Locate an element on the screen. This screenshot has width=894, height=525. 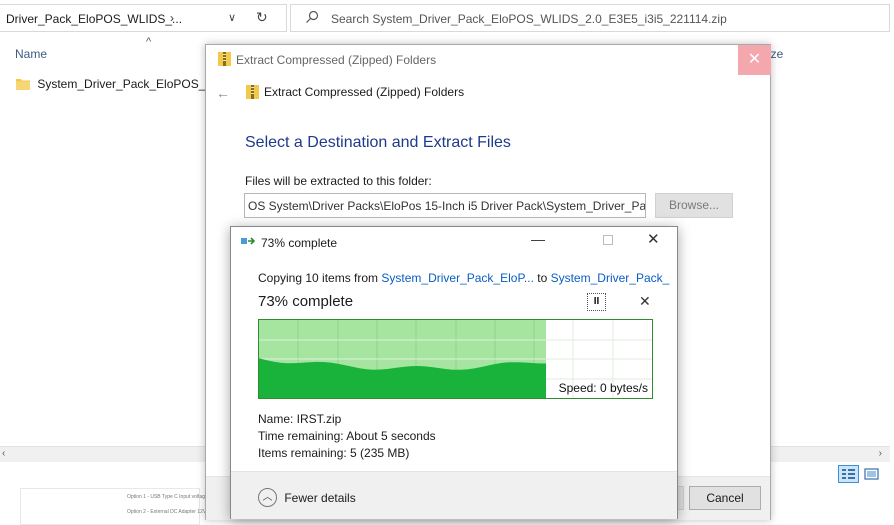
close-icon: ✕ is located at coordinates (653, 239).